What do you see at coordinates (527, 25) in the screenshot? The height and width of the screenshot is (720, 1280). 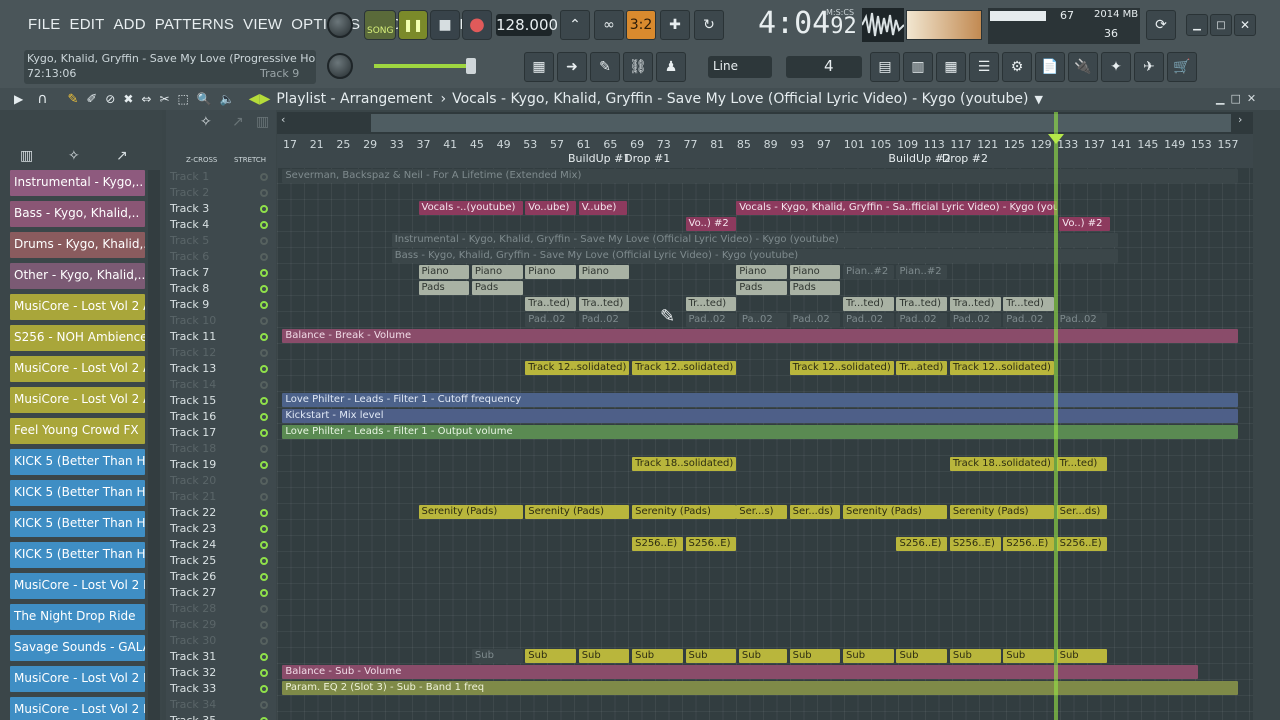 I see `tempo-display: 128.000` at bounding box center [527, 25].